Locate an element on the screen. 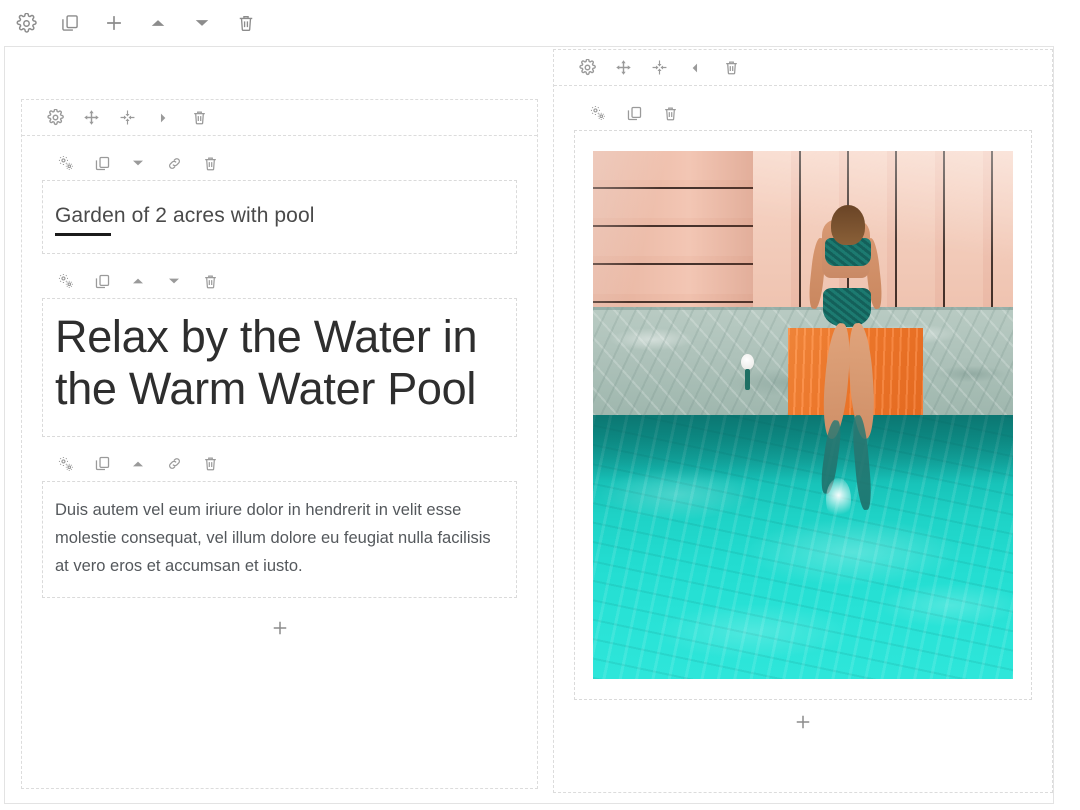  figure-swimsuit-bottom is located at coordinates (847, 308).